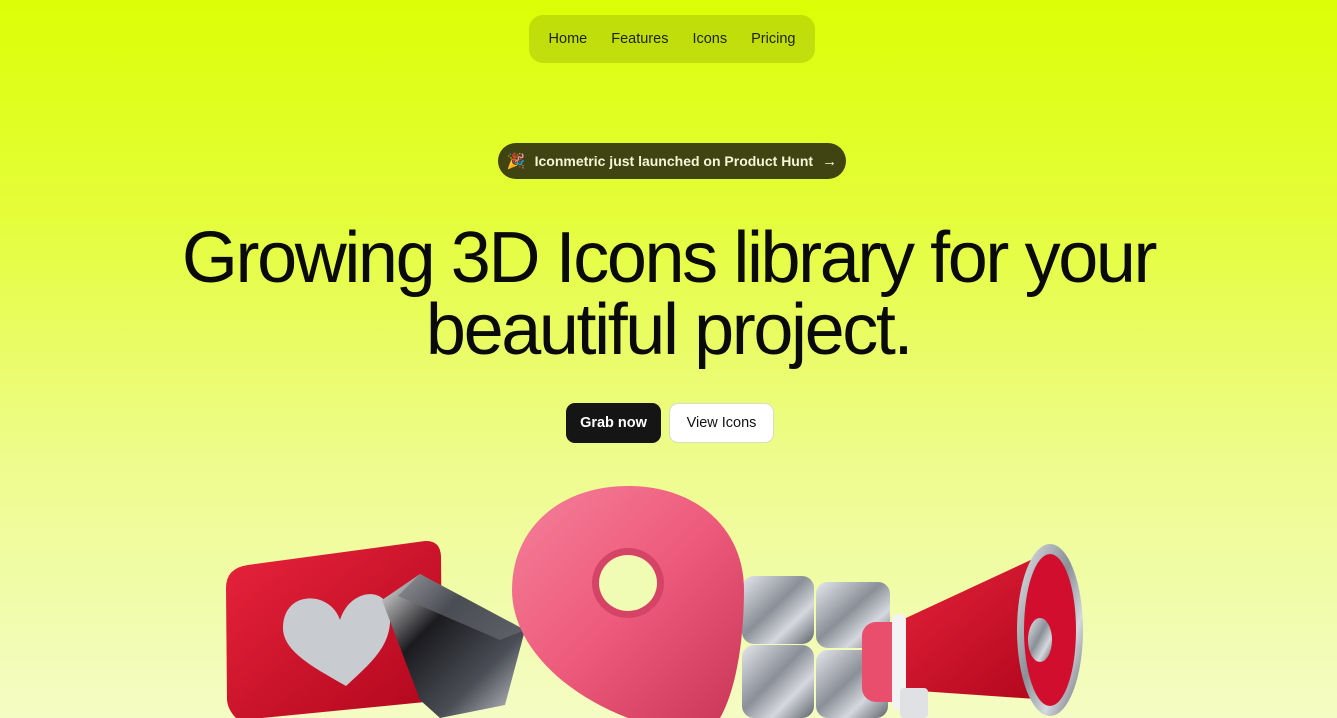 The image size is (1337, 718). What do you see at coordinates (709, 39) in the screenshot?
I see `nav-icons-link: Icons` at bounding box center [709, 39].